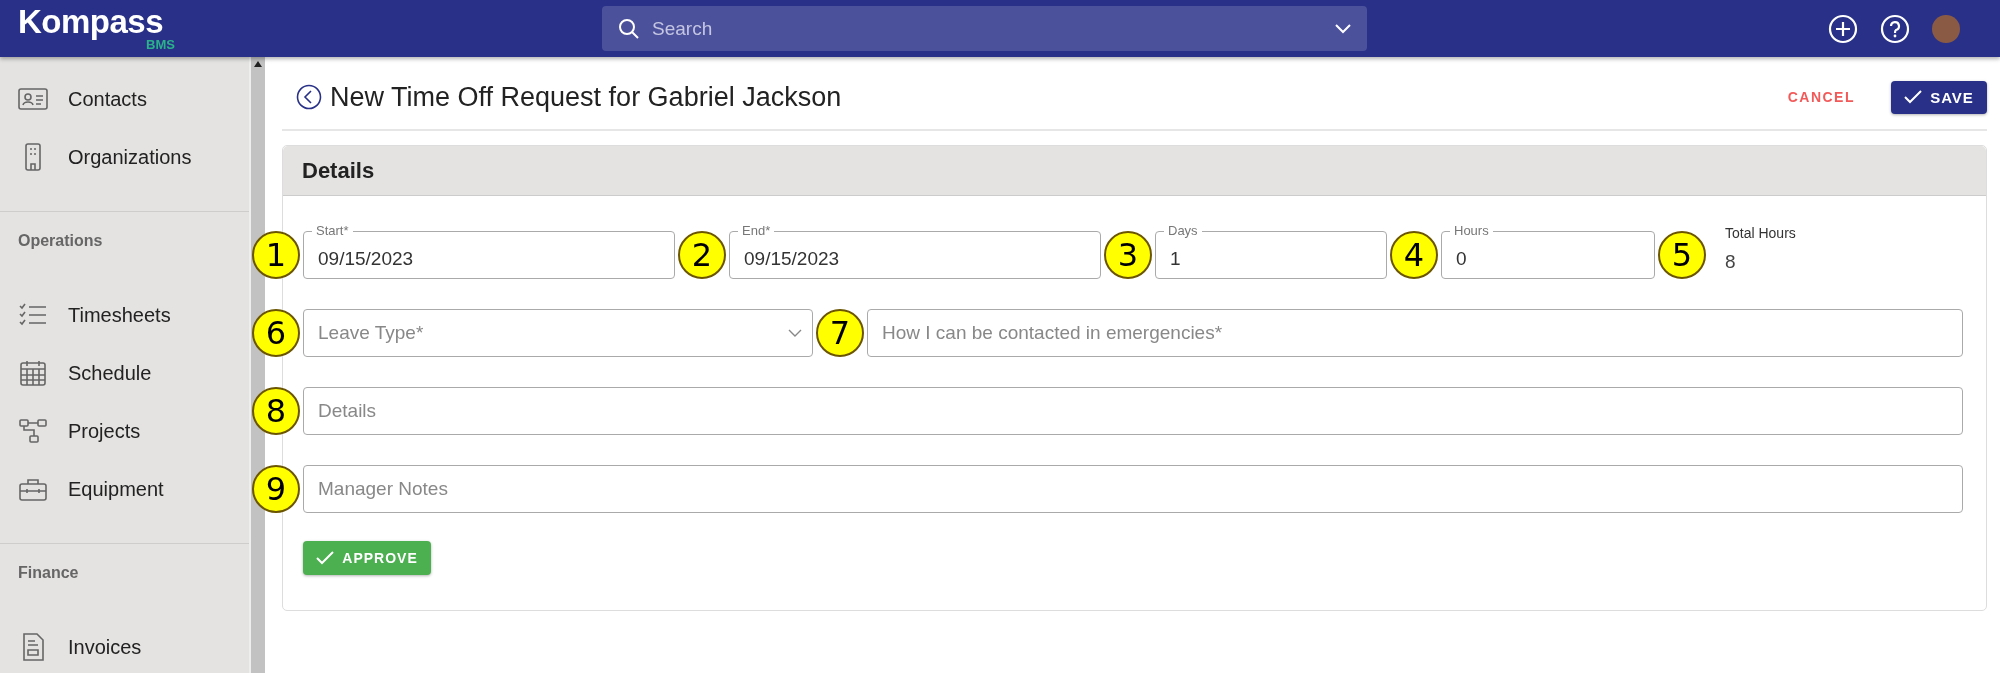  Describe the element at coordinates (1682, 255) in the screenshot. I see `numbered-callout: 5` at that location.